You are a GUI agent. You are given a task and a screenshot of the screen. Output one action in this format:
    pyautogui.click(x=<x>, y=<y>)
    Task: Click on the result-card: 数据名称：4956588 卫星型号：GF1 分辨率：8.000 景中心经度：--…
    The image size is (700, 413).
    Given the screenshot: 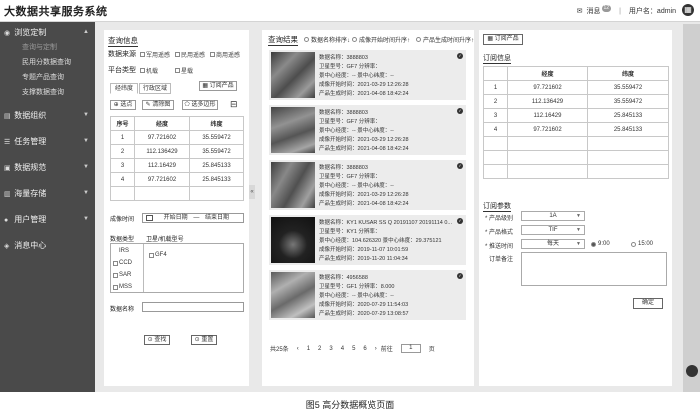 What is the action you would take?
    pyautogui.click(x=367, y=295)
    